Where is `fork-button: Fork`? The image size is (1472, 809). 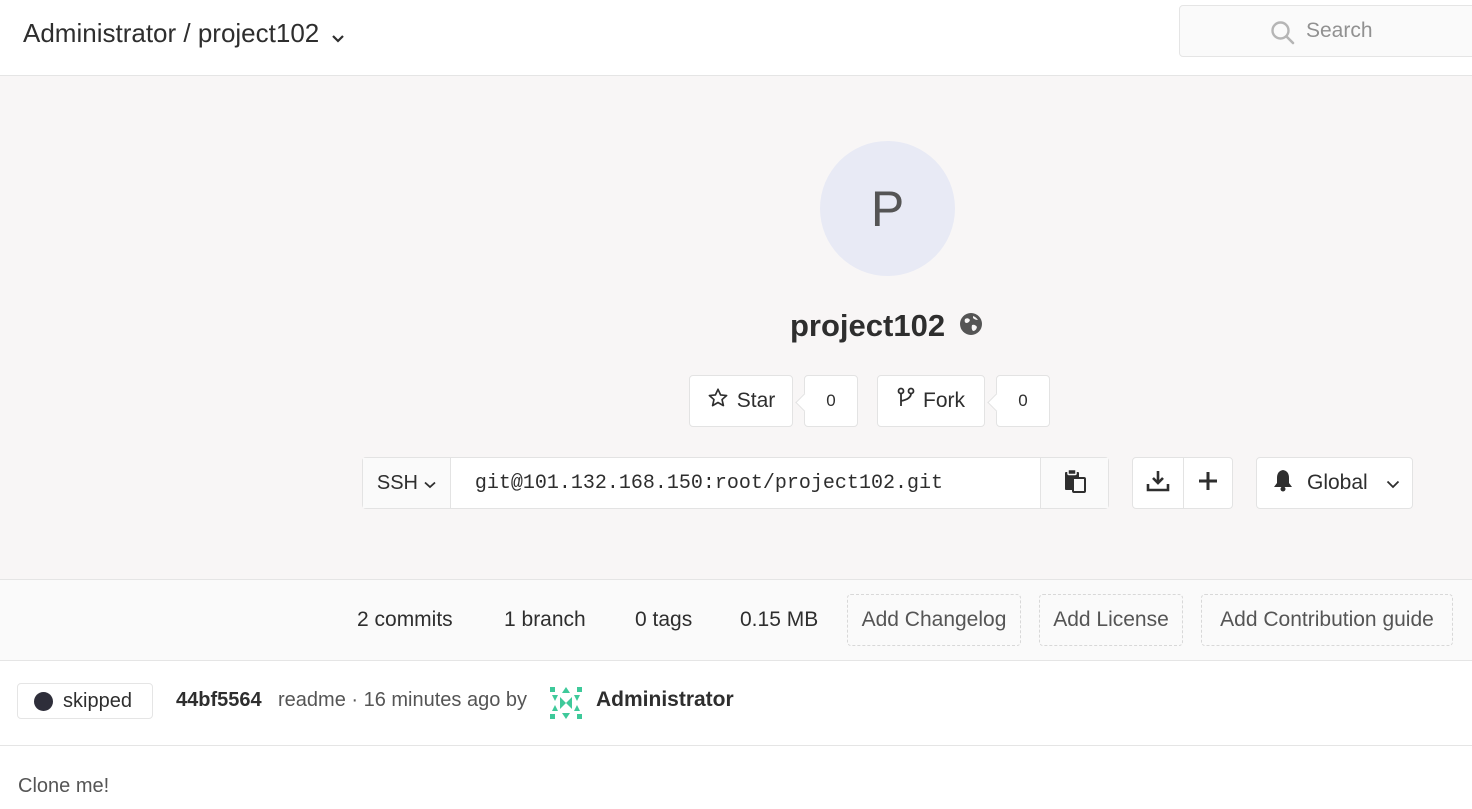
fork-button: Fork is located at coordinates (931, 401).